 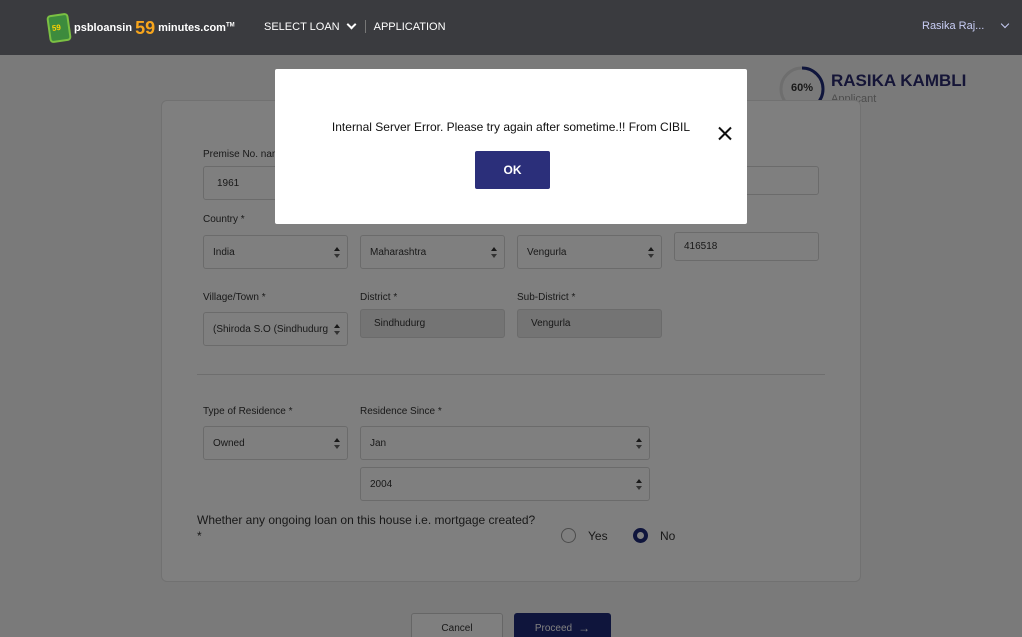 What do you see at coordinates (103, 28) in the screenshot?
I see `logo-text: psbloansin` at bounding box center [103, 28].